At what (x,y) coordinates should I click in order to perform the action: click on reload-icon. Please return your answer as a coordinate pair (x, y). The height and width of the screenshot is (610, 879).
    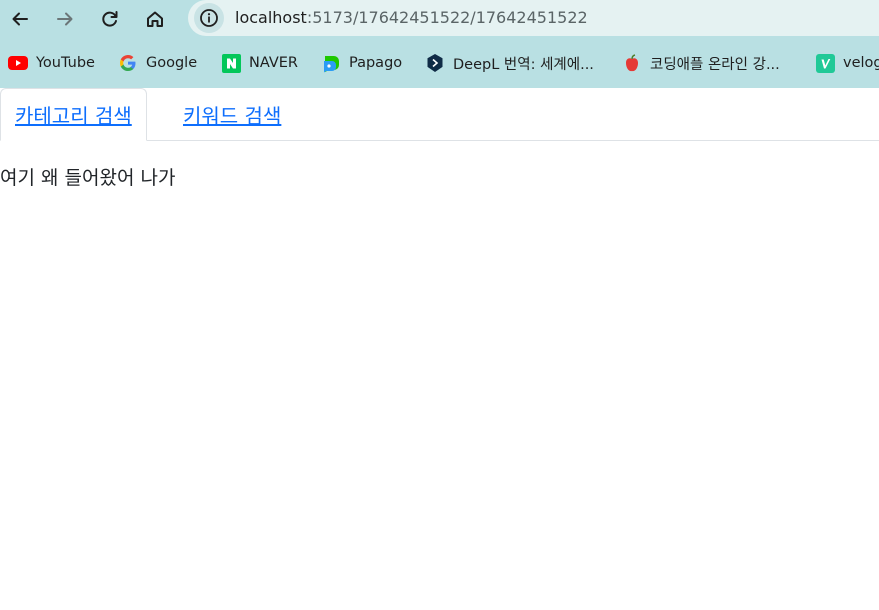
    Looking at the image, I should click on (110, 19).